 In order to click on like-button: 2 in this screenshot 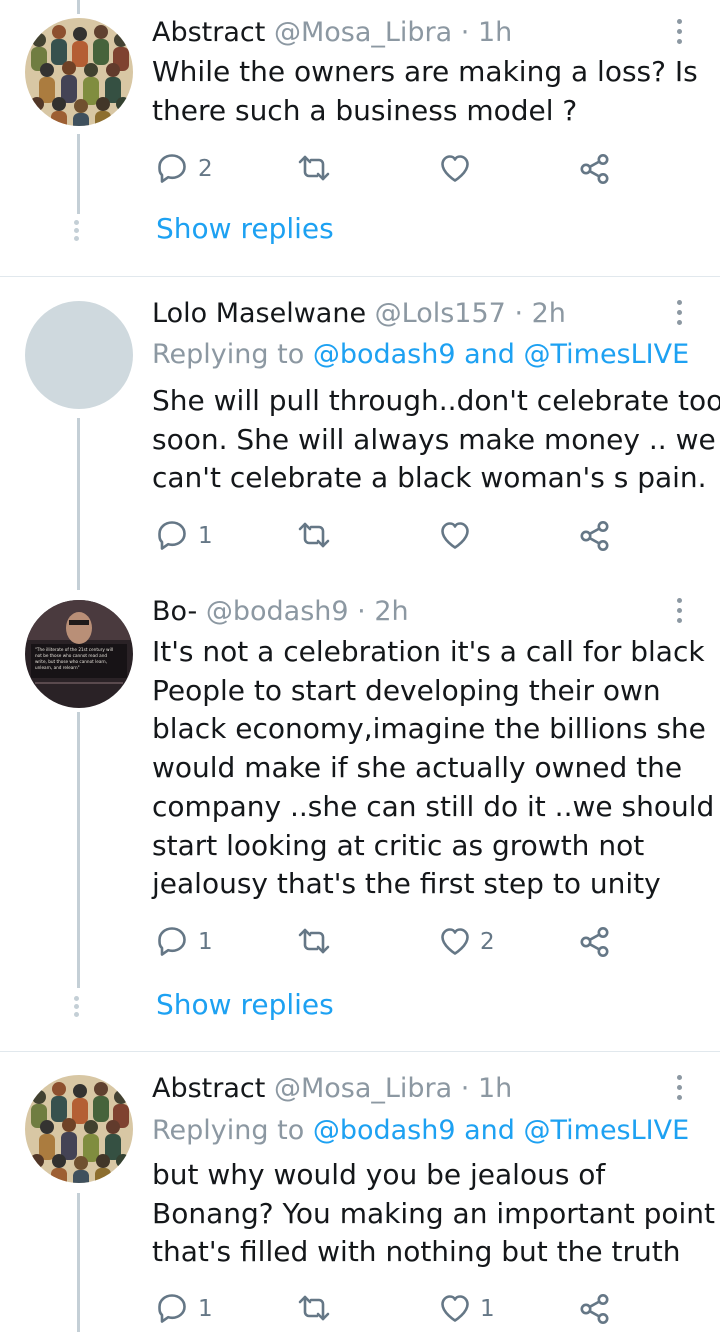, I will do `click(466, 942)`.